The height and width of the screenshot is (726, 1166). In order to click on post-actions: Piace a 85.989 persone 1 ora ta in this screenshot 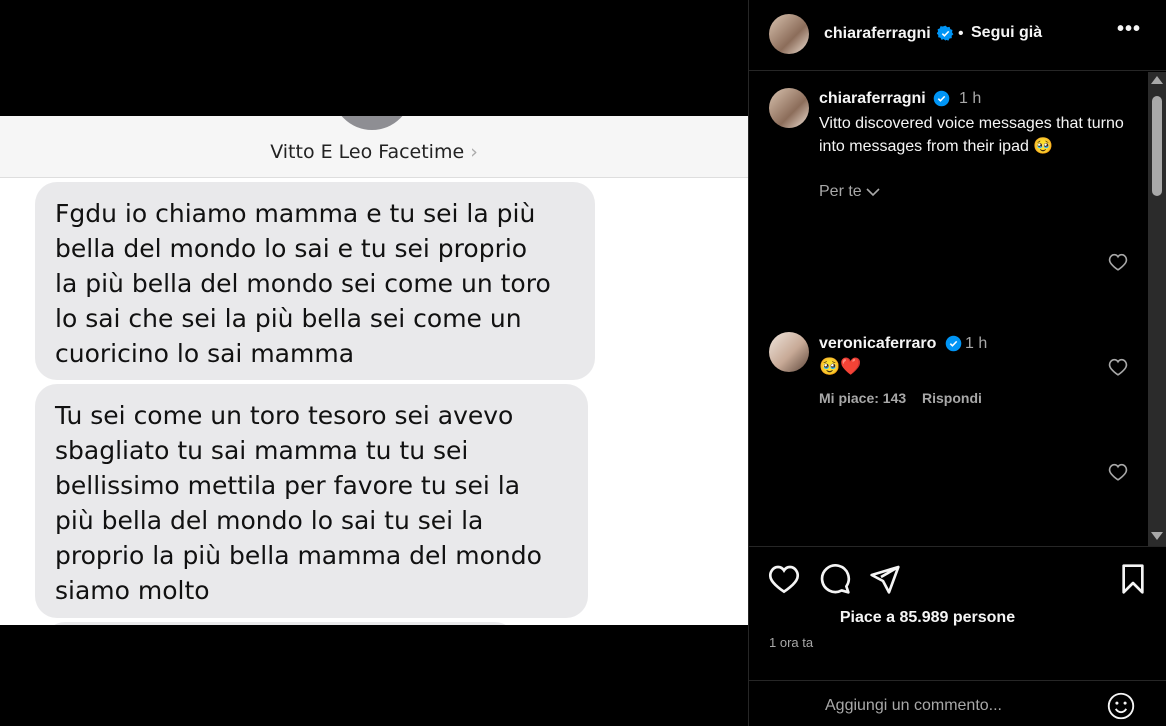, I will do `click(957, 606)`.